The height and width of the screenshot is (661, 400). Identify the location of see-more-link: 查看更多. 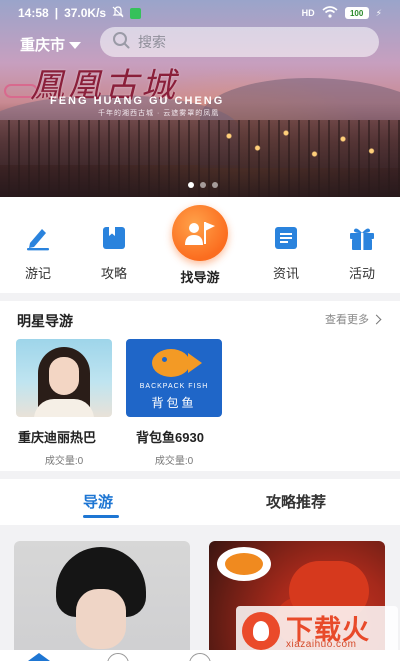
(353, 319).